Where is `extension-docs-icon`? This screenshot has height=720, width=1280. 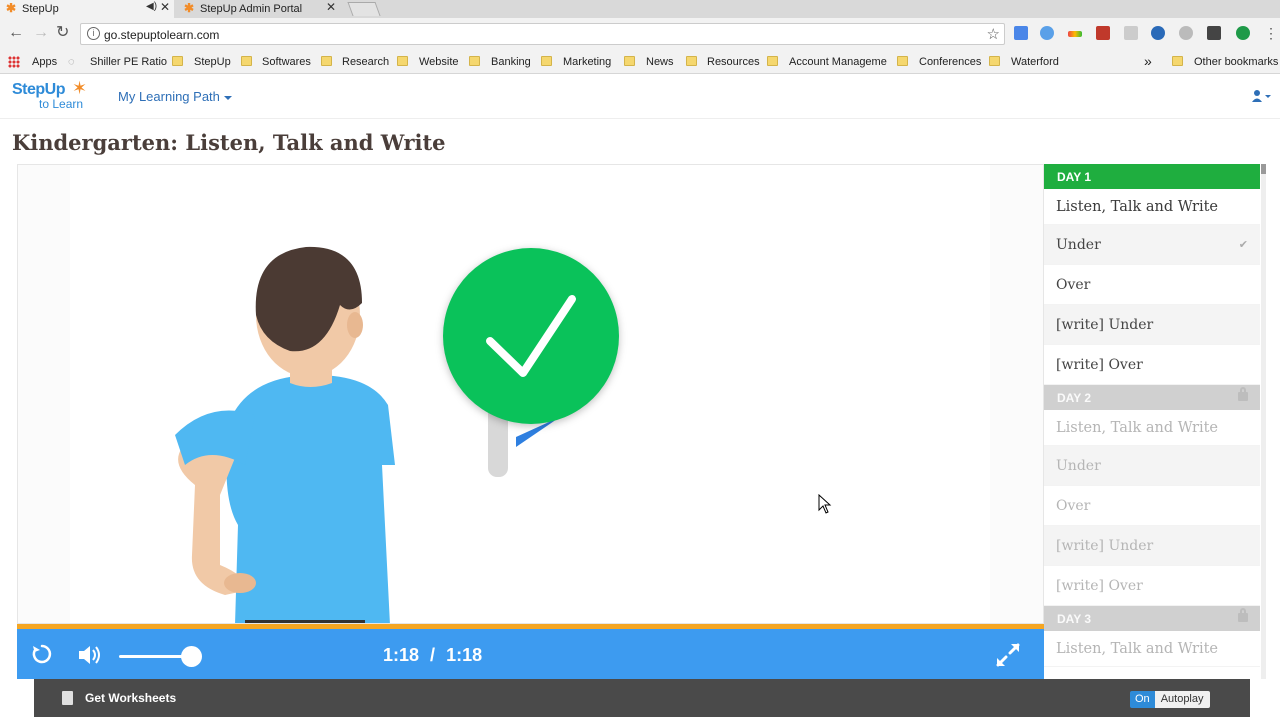
extension-docs-icon is located at coordinates (1021, 33).